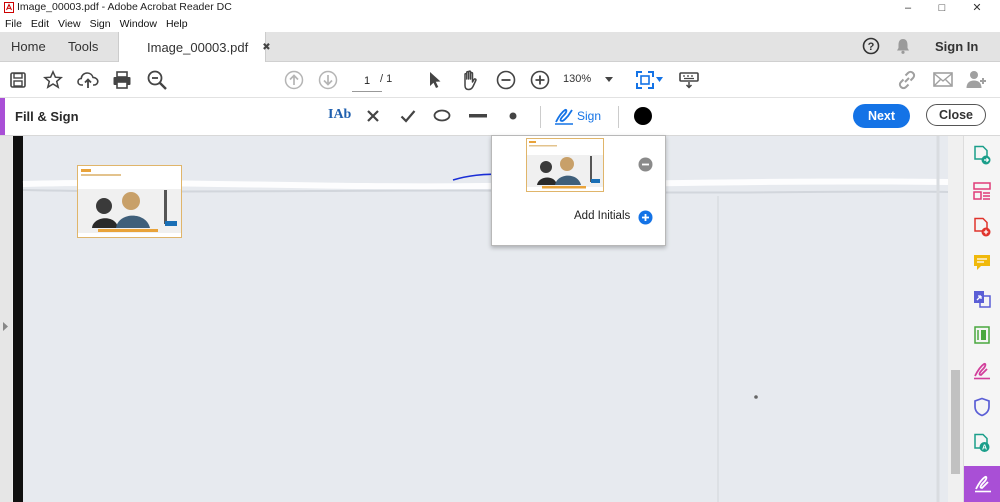 This screenshot has height=502, width=1000. I want to click on help-icon: ?, so click(871, 46).